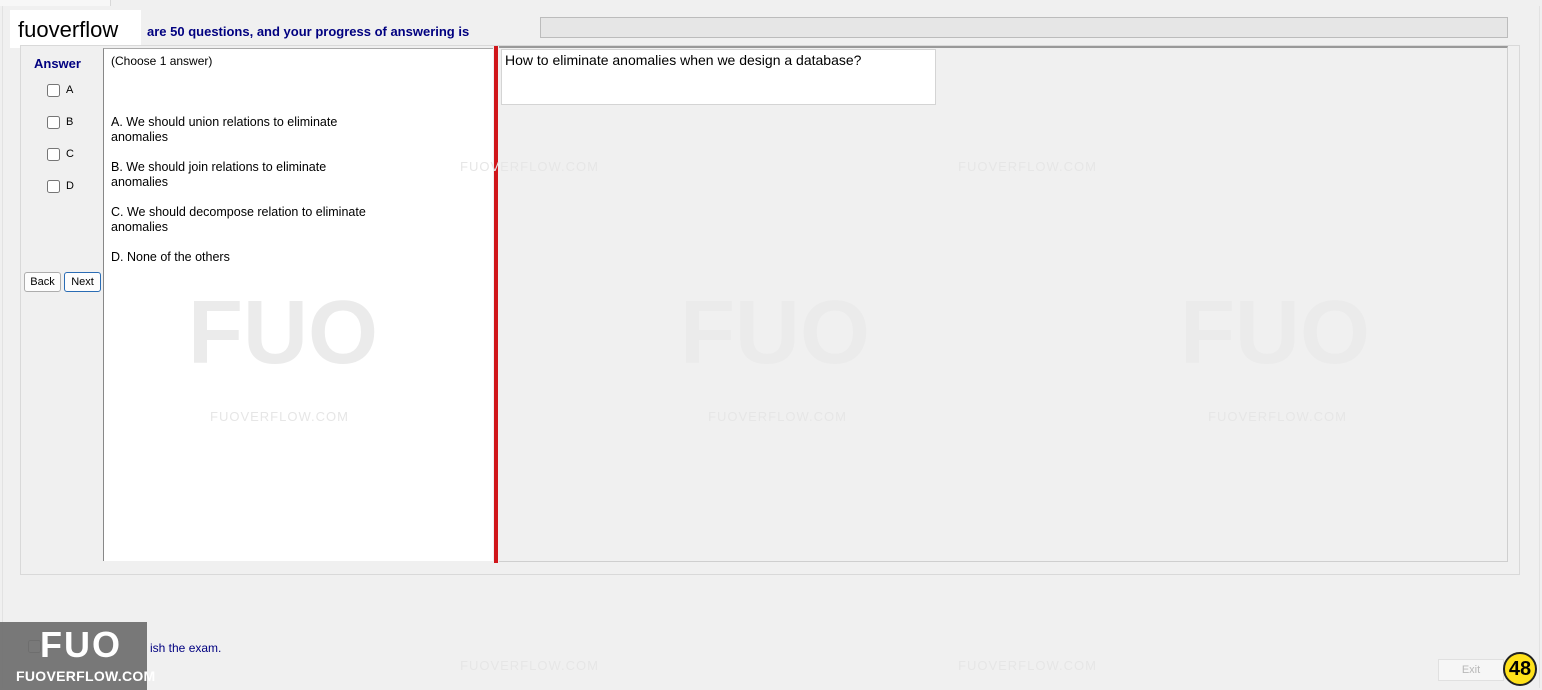 The image size is (1542, 690). What do you see at coordinates (53, 122) in the screenshot?
I see `answer-checkbox-b` at bounding box center [53, 122].